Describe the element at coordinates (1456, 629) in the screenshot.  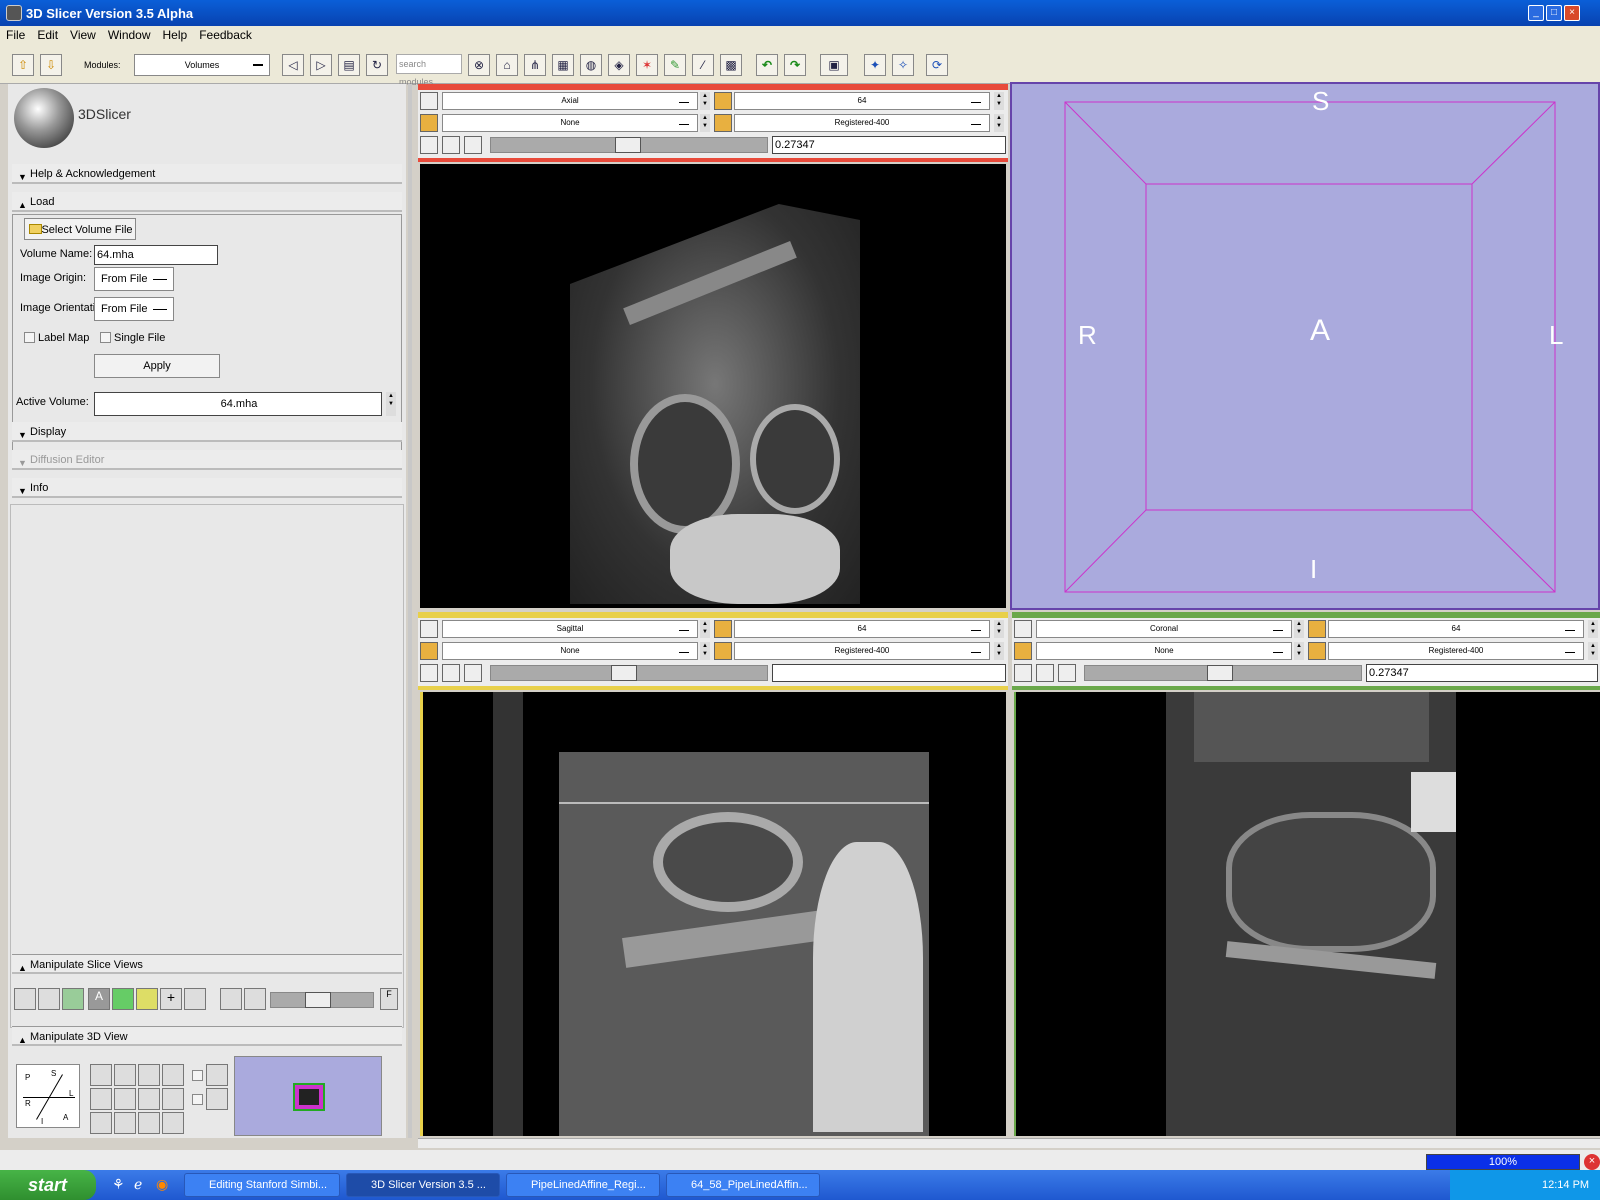
I see `green-fg-select: 64` at that location.